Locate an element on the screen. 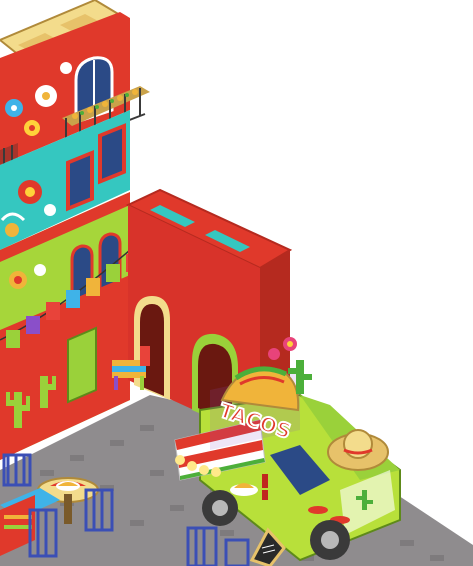 The height and width of the screenshot is (566, 473). arch-doorway-icon is located at coordinates (152, 348).